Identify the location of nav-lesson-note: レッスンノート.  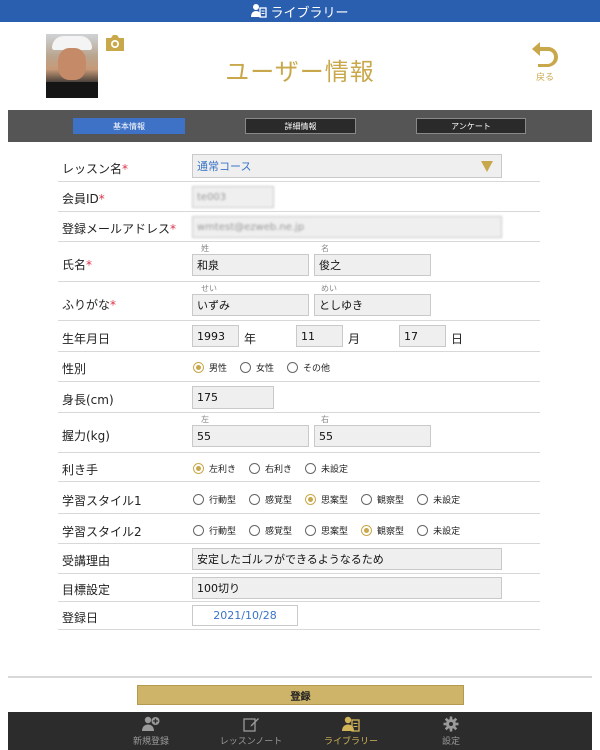
(251, 731).